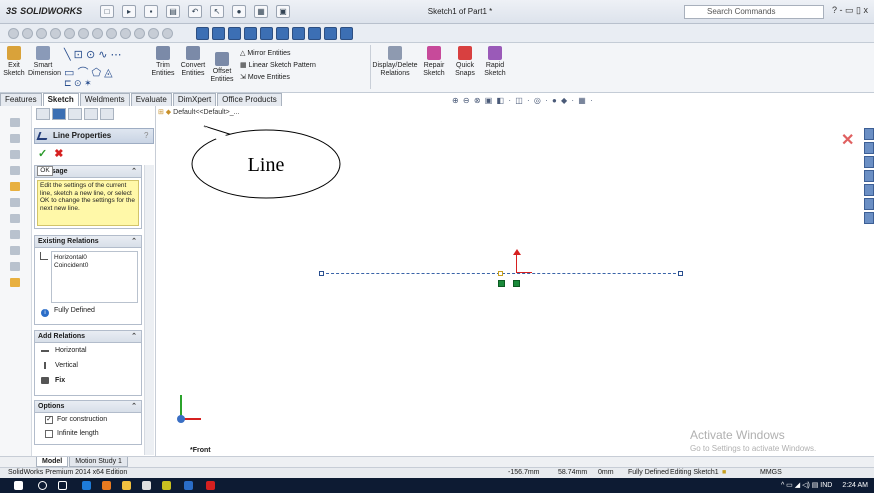  I want to click on add-horizontal-button: Horizontal, so click(88, 350).